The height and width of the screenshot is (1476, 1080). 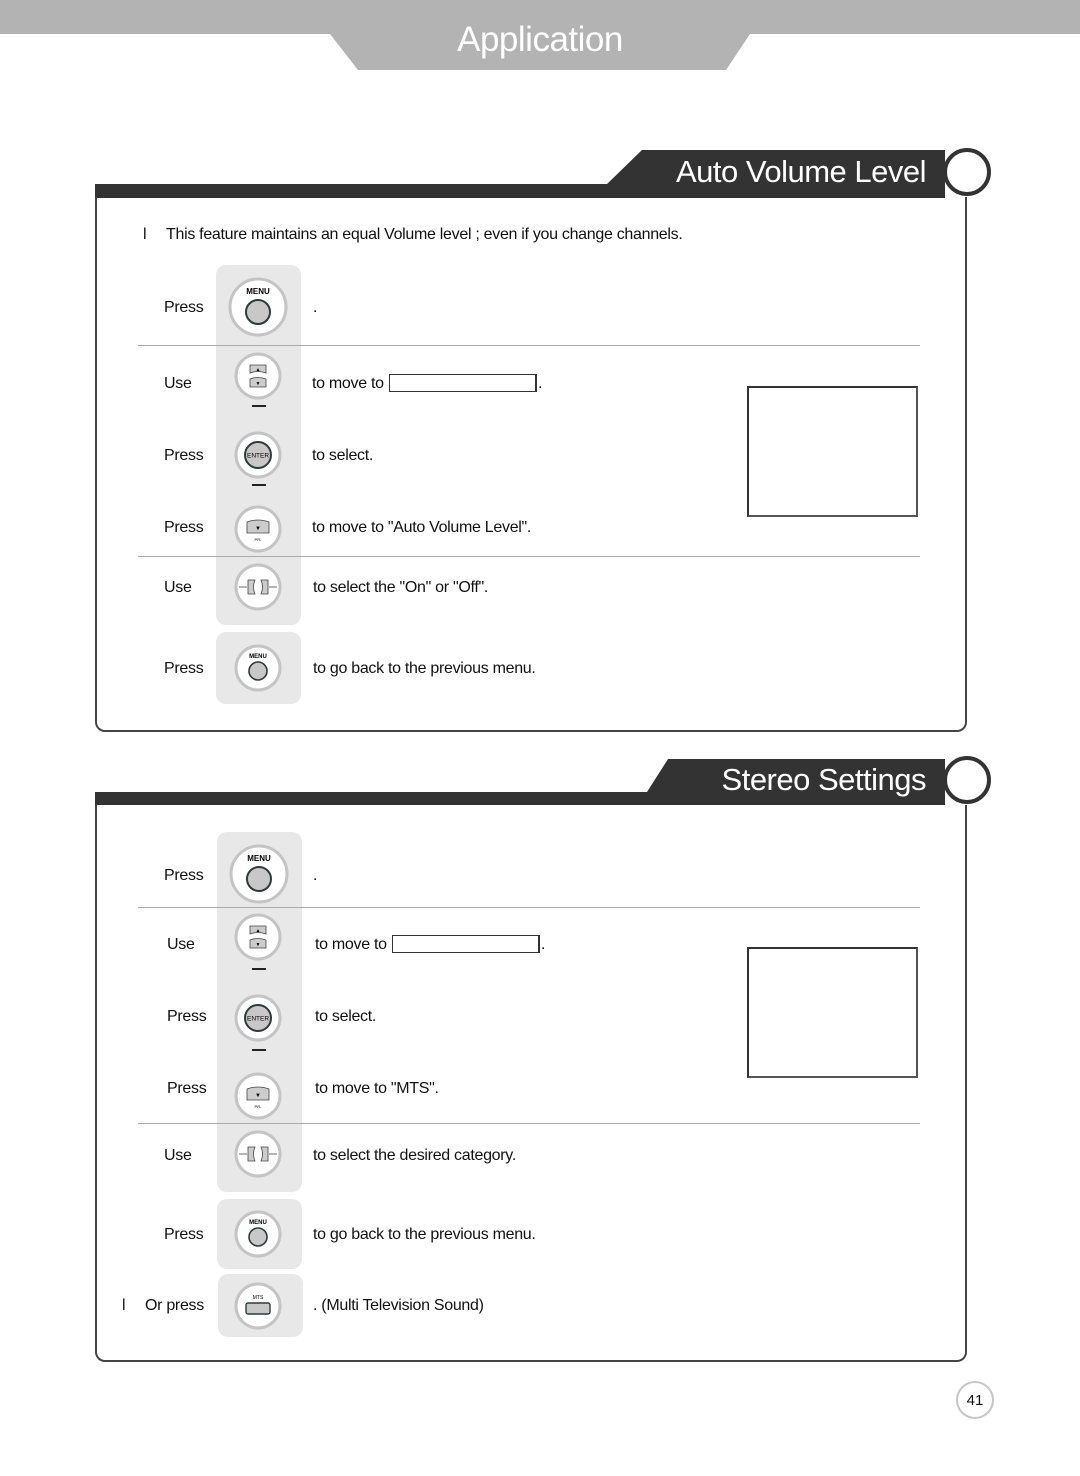 What do you see at coordinates (540, 39) in the screenshot?
I see `chapter-title: Application` at bounding box center [540, 39].